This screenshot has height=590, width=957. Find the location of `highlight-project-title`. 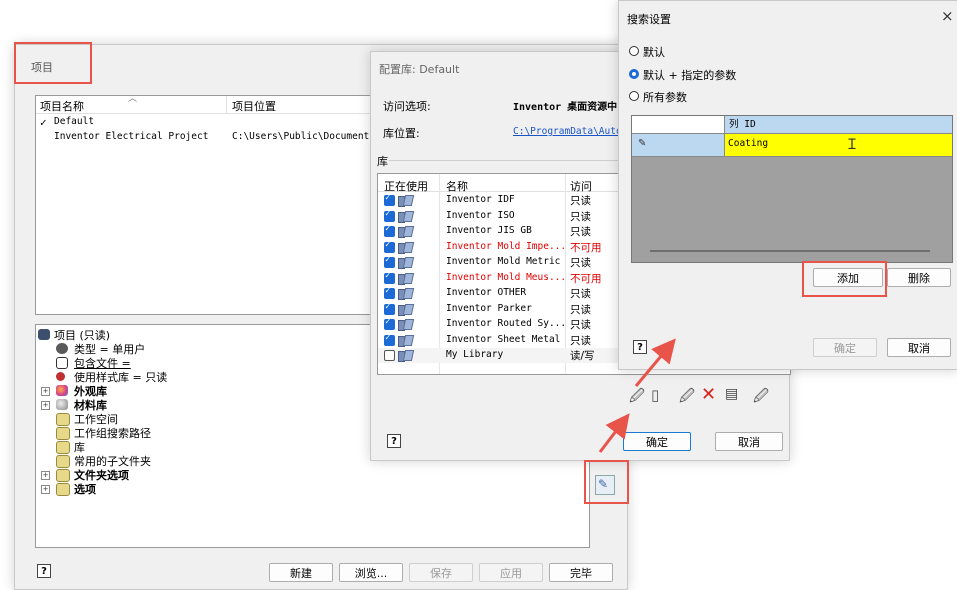

highlight-project-title is located at coordinates (53, 63).